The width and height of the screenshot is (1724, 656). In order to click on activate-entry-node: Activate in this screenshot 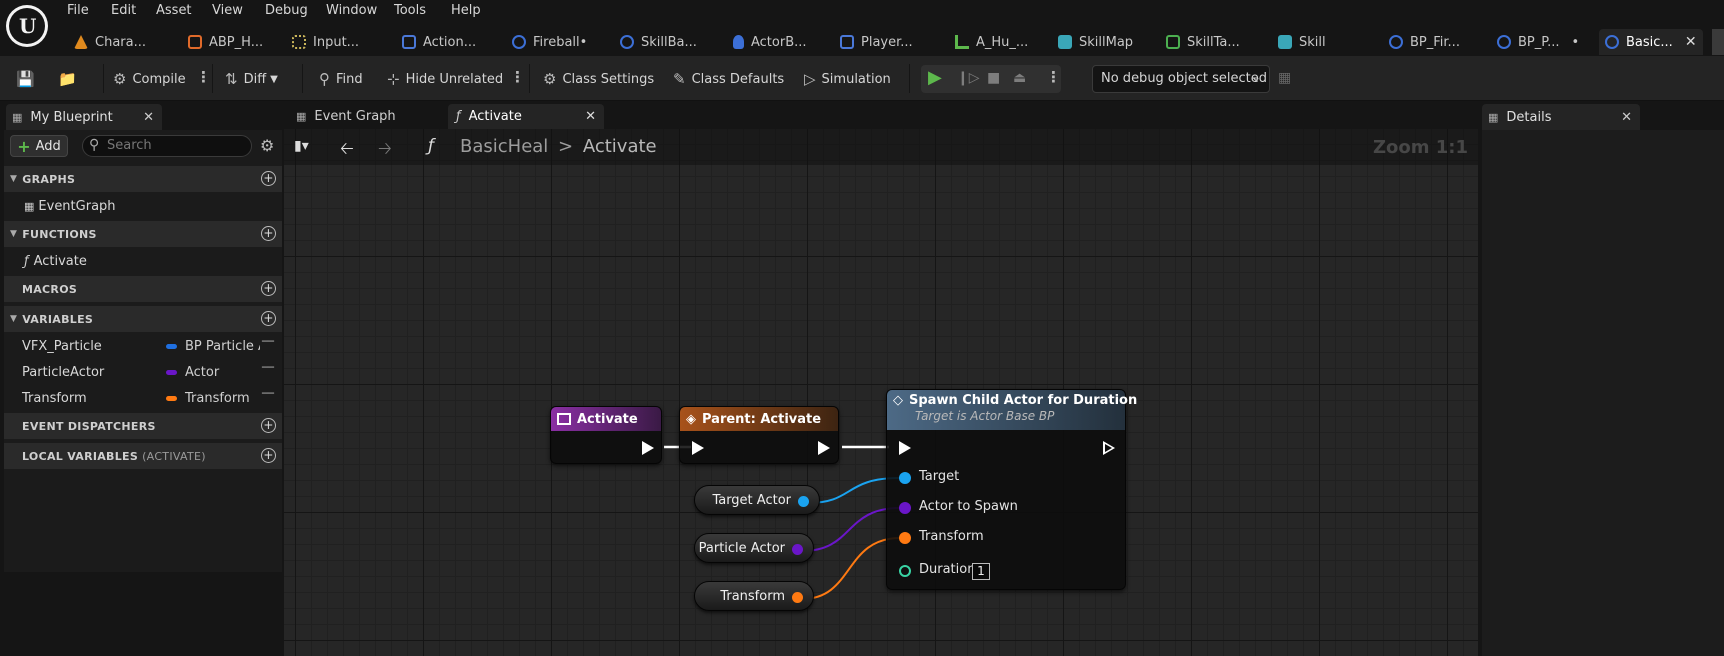, I will do `click(606, 435)`.